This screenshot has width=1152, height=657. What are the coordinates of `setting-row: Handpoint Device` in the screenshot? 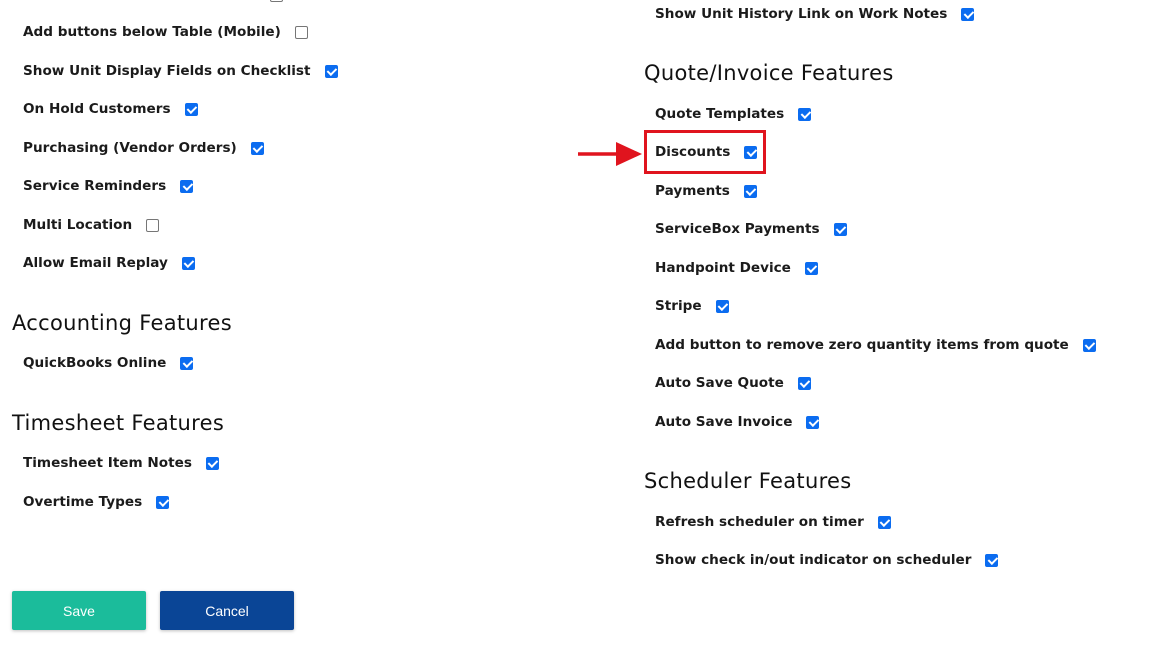 It's located at (736, 268).